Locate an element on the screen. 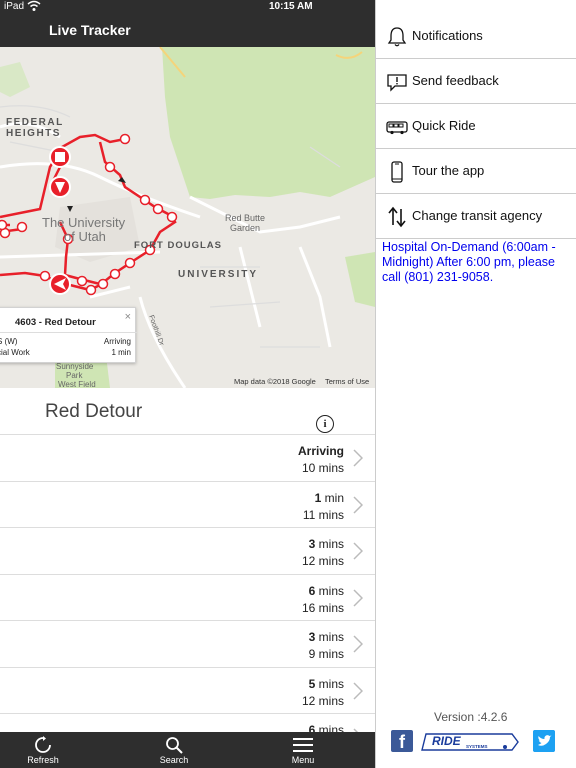  arrival-first-time: 1 min is located at coordinates (329, 498).